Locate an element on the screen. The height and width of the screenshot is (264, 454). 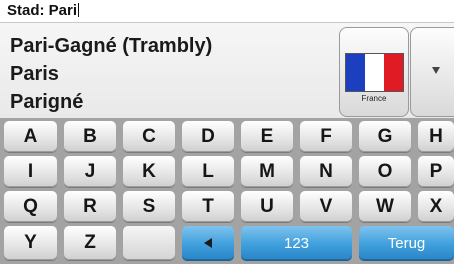
numbers-button: 123 is located at coordinates (296, 243).